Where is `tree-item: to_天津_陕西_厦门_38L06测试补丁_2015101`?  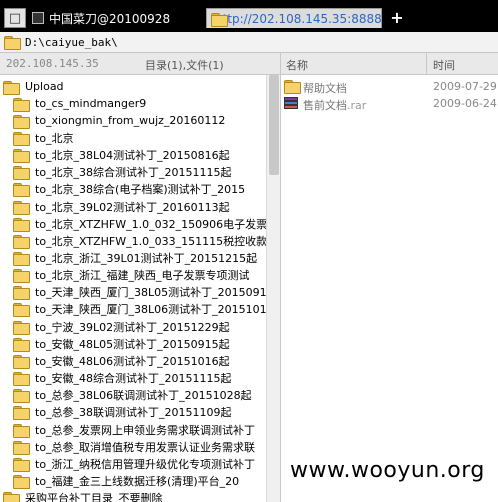 tree-item: to_天津_陕西_厦门_38L06测试补丁_2015101 is located at coordinates (139, 309).